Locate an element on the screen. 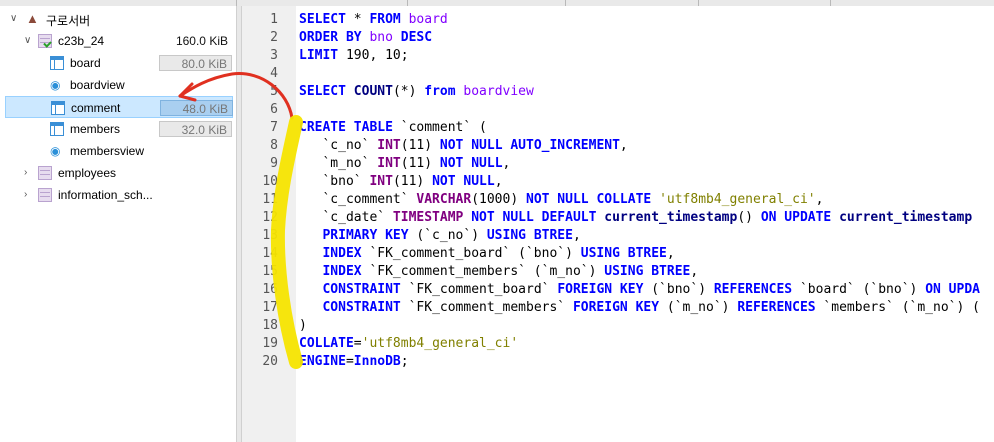 Image resolution: width=994 pixels, height=442 pixels. table-size: 48.0 KiB is located at coordinates (196, 108).